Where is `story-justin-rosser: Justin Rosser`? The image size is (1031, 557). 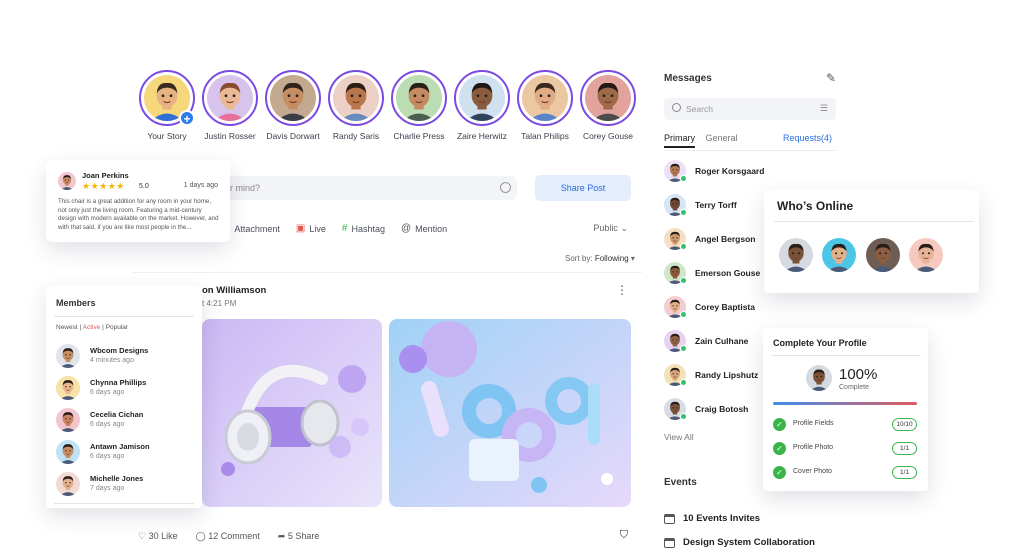
story-justin-rosser: Justin Rosser is located at coordinates (230, 105).